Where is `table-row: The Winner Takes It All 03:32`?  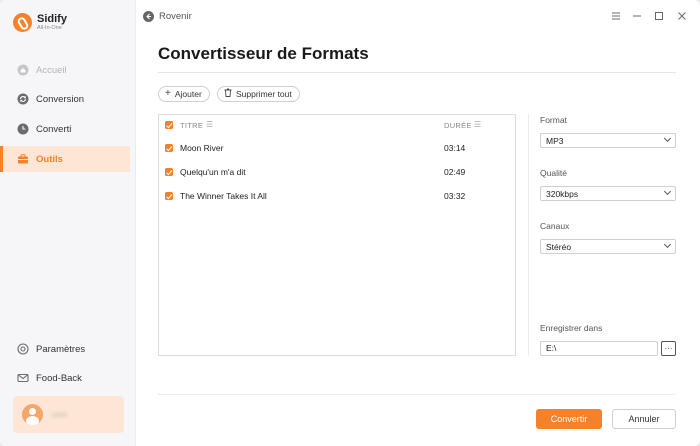 table-row: The Winner Takes It All 03:32 is located at coordinates (337, 196).